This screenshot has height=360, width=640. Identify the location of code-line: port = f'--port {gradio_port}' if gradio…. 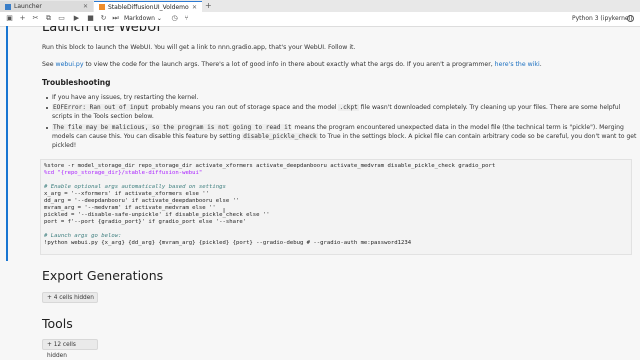
(145, 222).